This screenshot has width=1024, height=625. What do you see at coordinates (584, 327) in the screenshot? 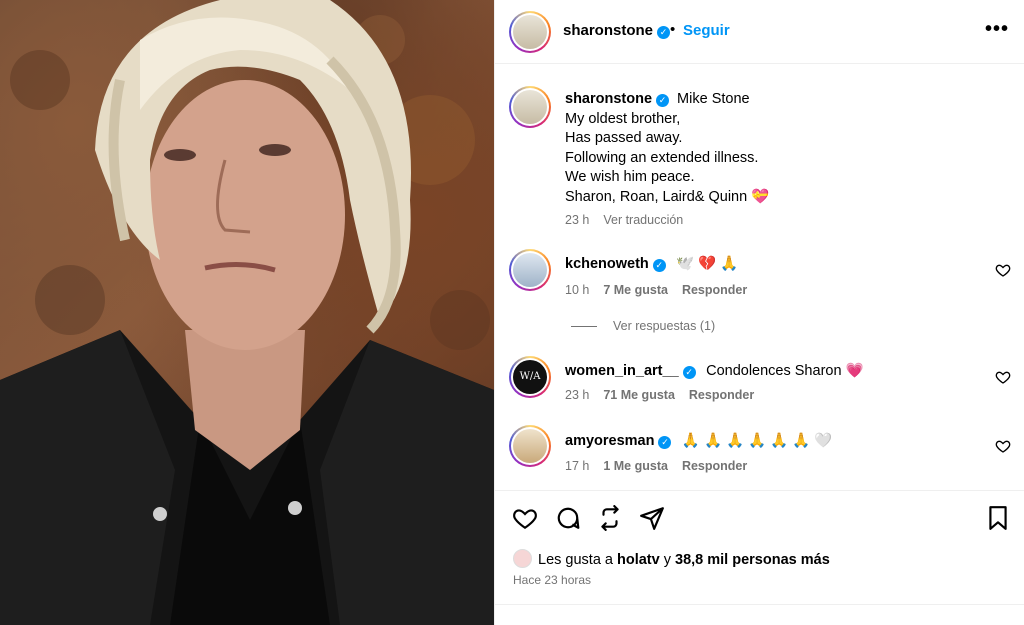
I see `replies-divider` at bounding box center [584, 327].